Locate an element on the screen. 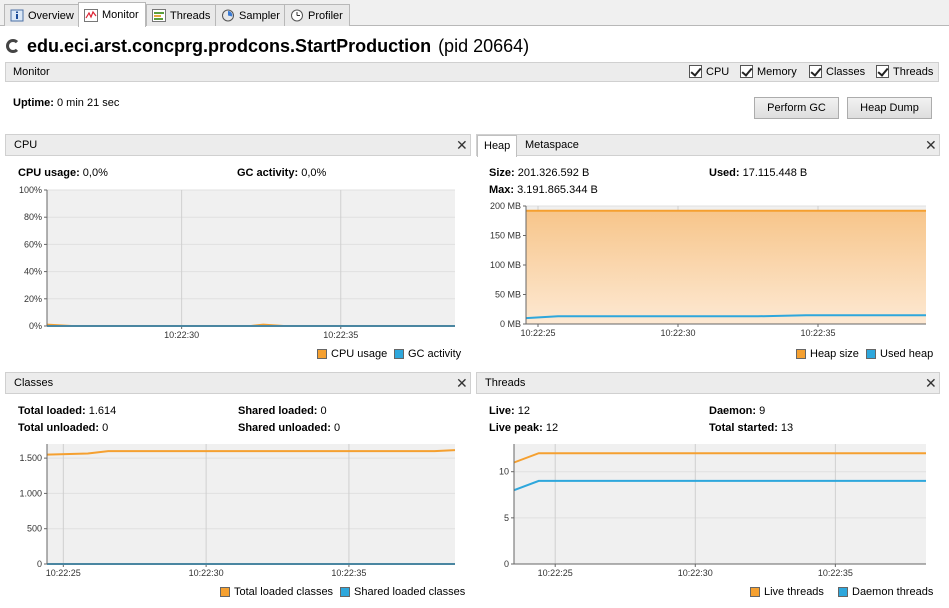  threads-checkbox: Threads is located at coordinates (904, 71).